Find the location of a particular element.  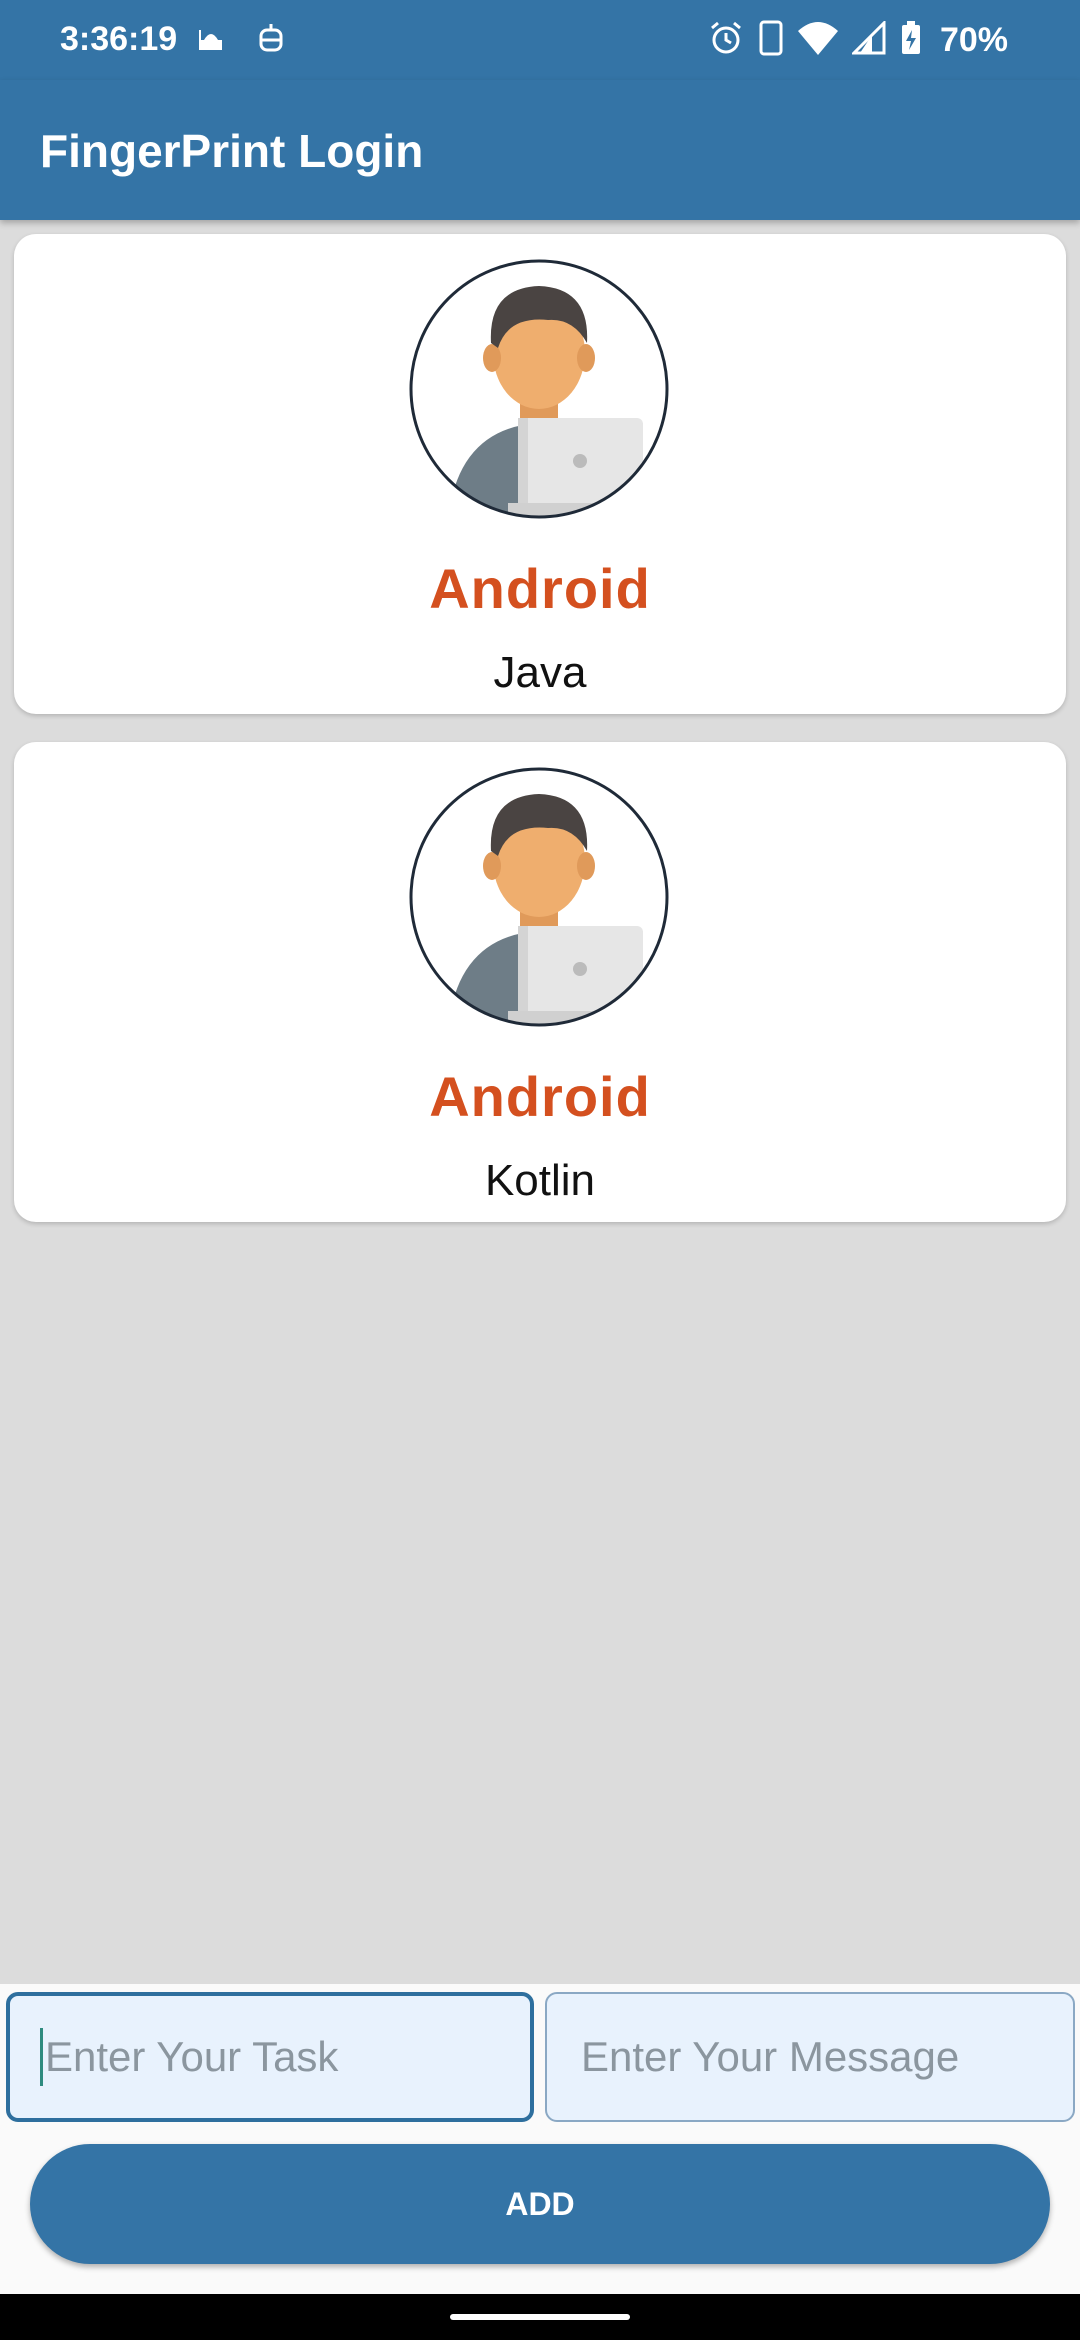

home-gesture-handle is located at coordinates (540, 2317).